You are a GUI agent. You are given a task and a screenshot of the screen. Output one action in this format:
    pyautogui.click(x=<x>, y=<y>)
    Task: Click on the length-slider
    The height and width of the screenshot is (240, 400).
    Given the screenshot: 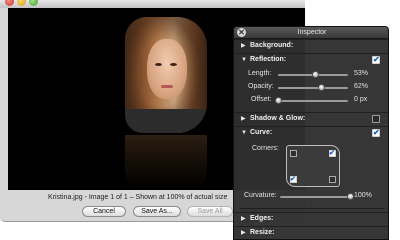 What is the action you would take?
    pyautogui.click(x=313, y=74)
    